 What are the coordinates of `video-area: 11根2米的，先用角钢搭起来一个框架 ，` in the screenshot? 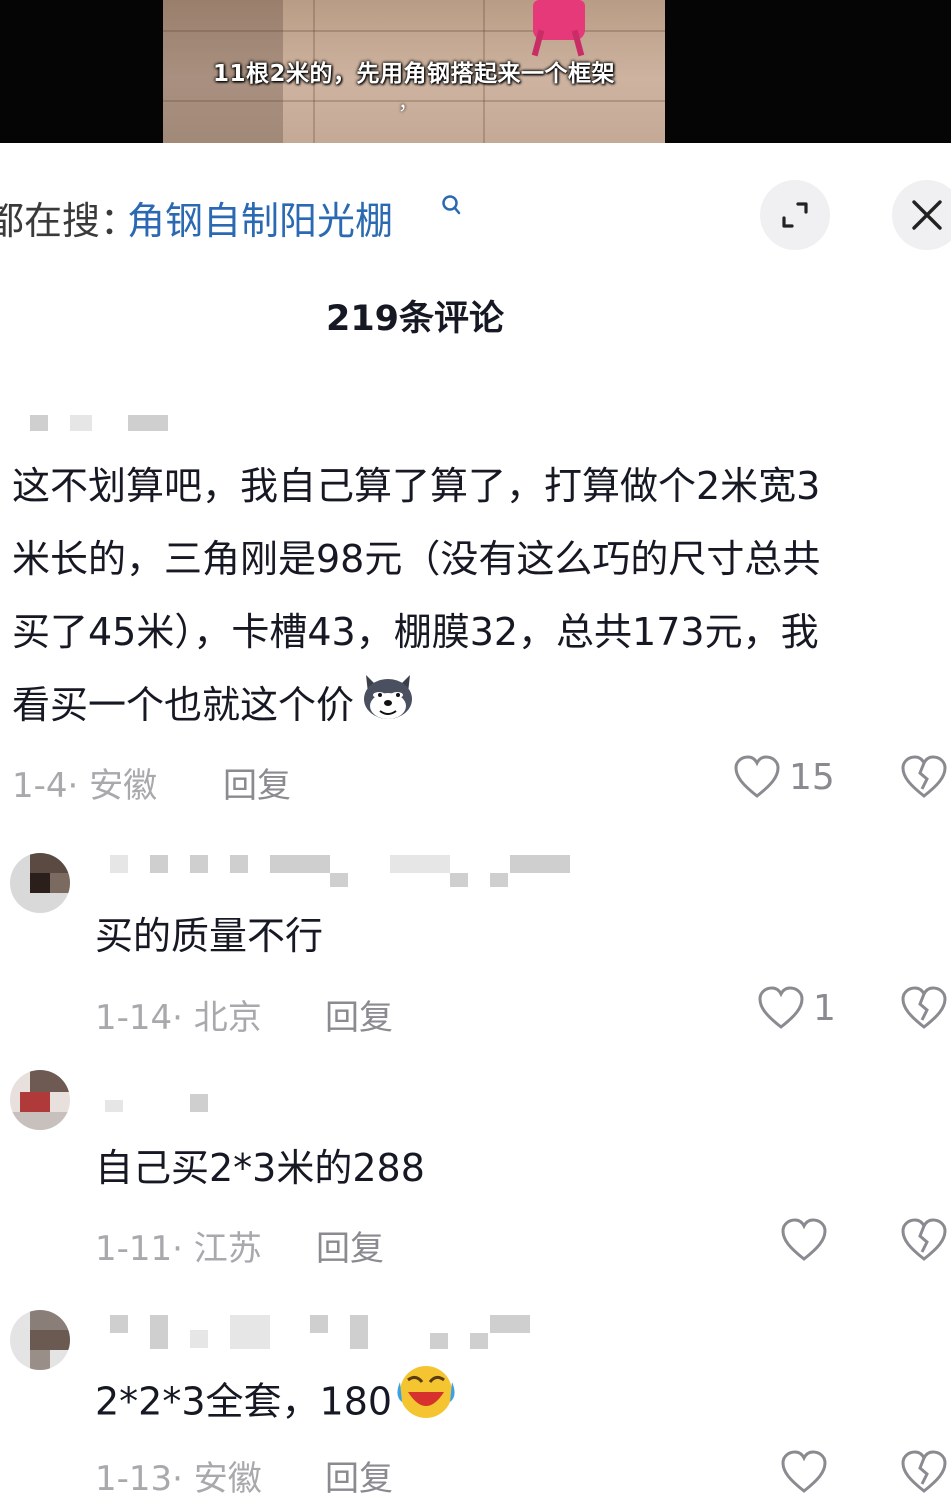 It's located at (475, 71).